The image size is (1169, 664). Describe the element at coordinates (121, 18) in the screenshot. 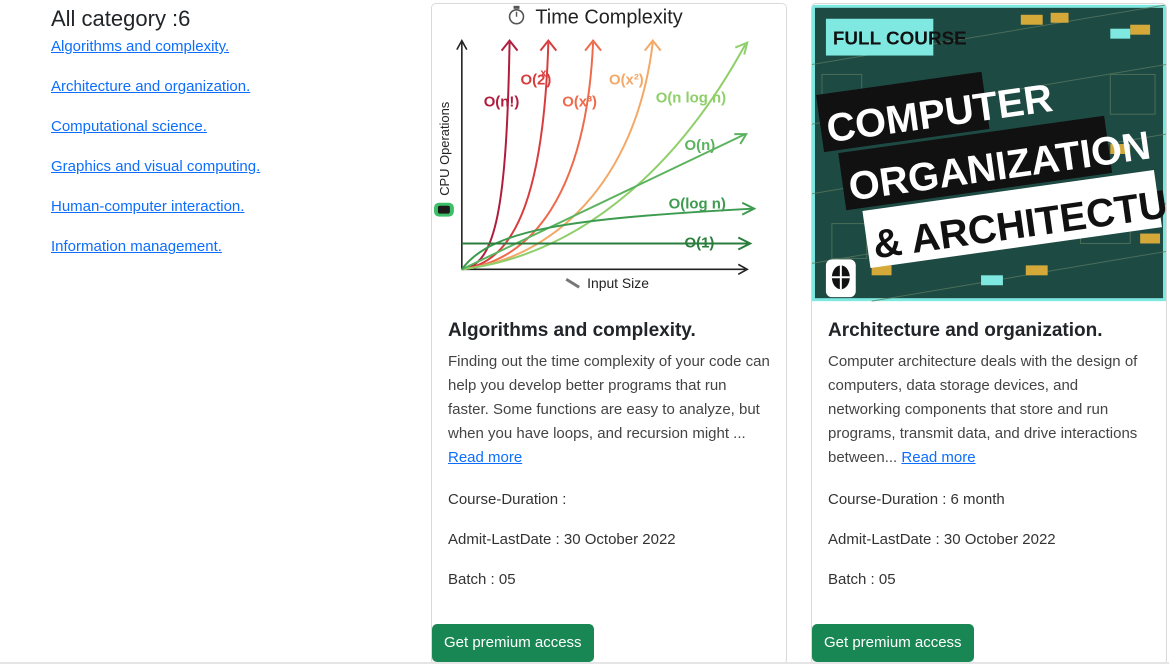

I see `category-heading: All category :6` at that location.